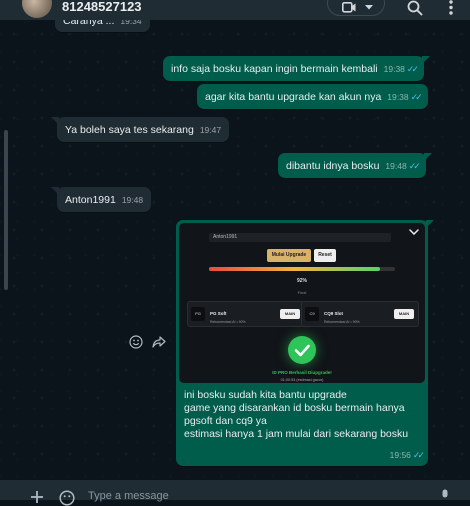 Image resolution: width=470 pixels, height=506 pixels. What do you see at coordinates (136, 342) in the screenshot?
I see `react-emoji-icon` at bounding box center [136, 342].